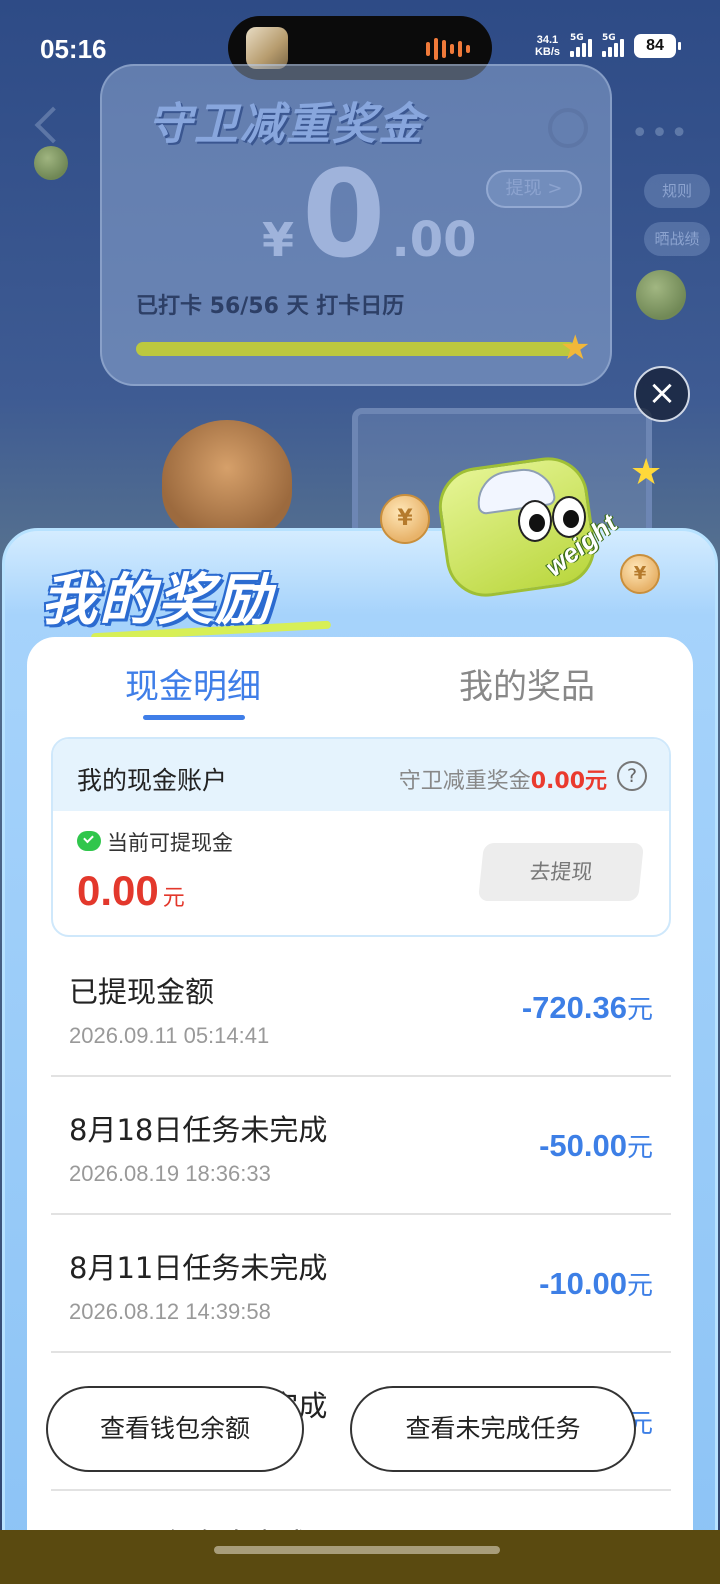 The height and width of the screenshot is (1584, 720). What do you see at coordinates (434, 240) in the screenshot?
I see `bonus-decimal: .00` at bounding box center [434, 240].